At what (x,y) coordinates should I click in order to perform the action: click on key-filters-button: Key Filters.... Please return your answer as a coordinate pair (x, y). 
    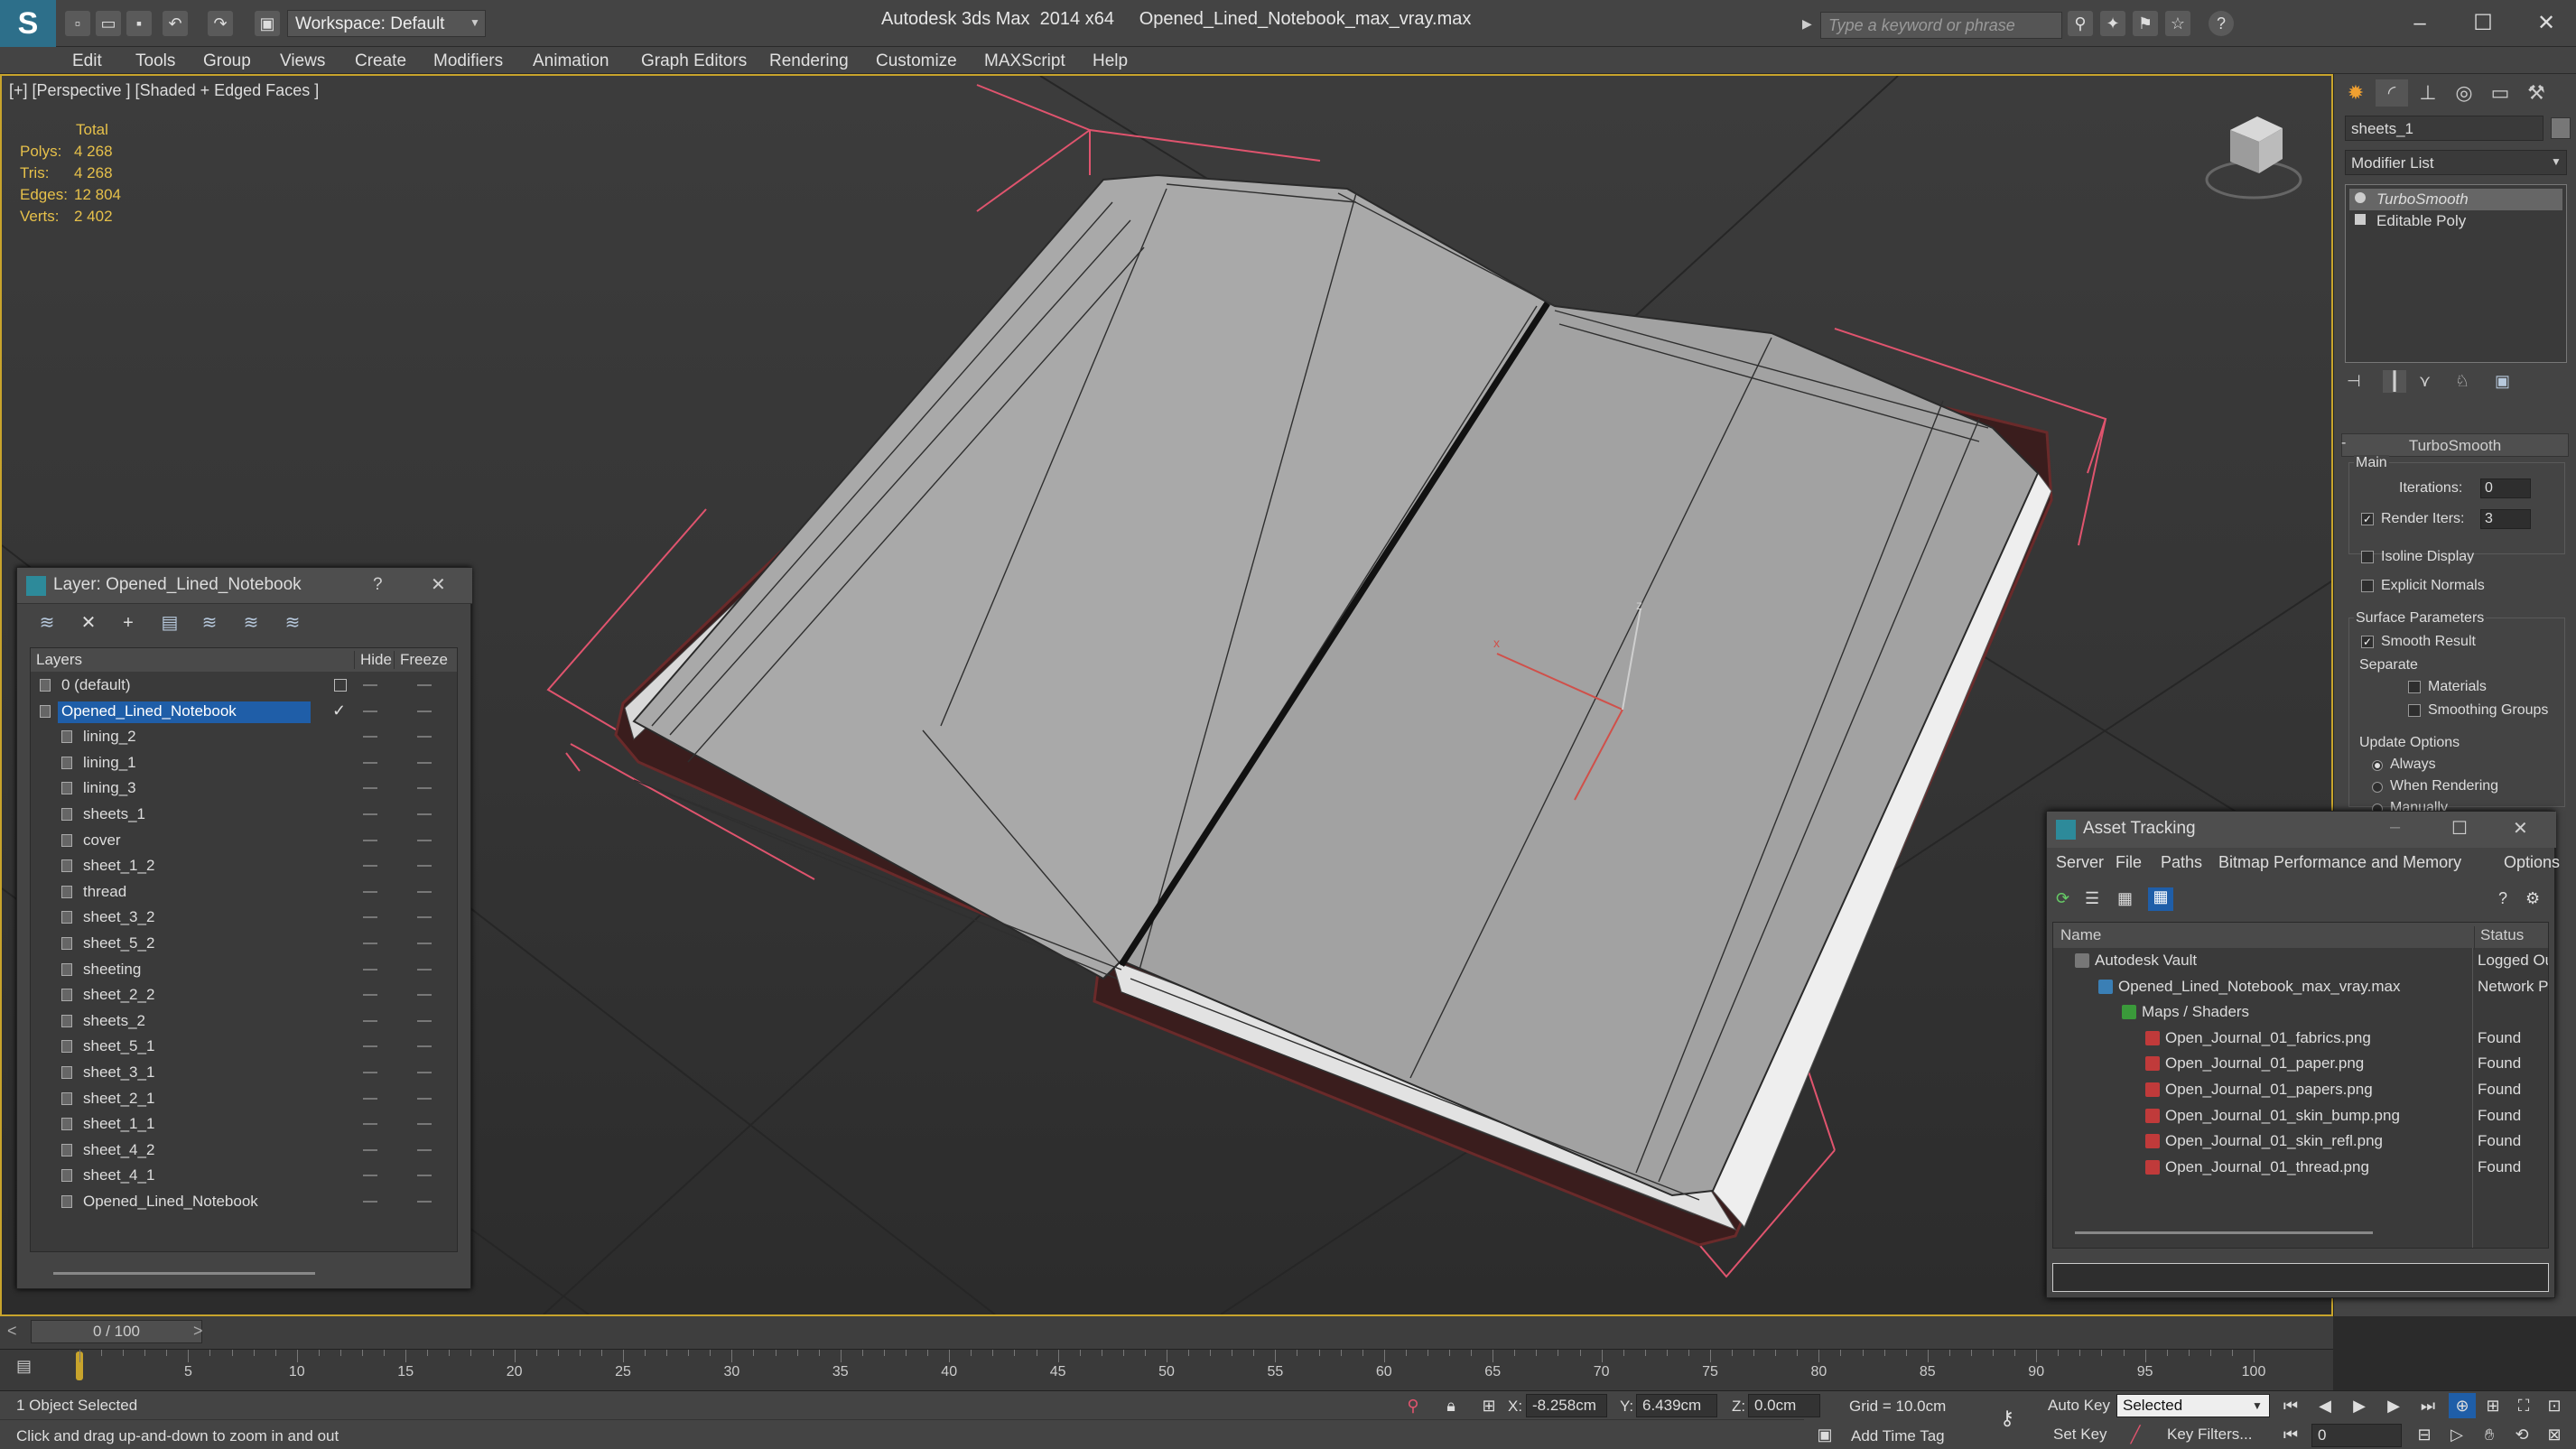
    Looking at the image, I should click on (2209, 1435).